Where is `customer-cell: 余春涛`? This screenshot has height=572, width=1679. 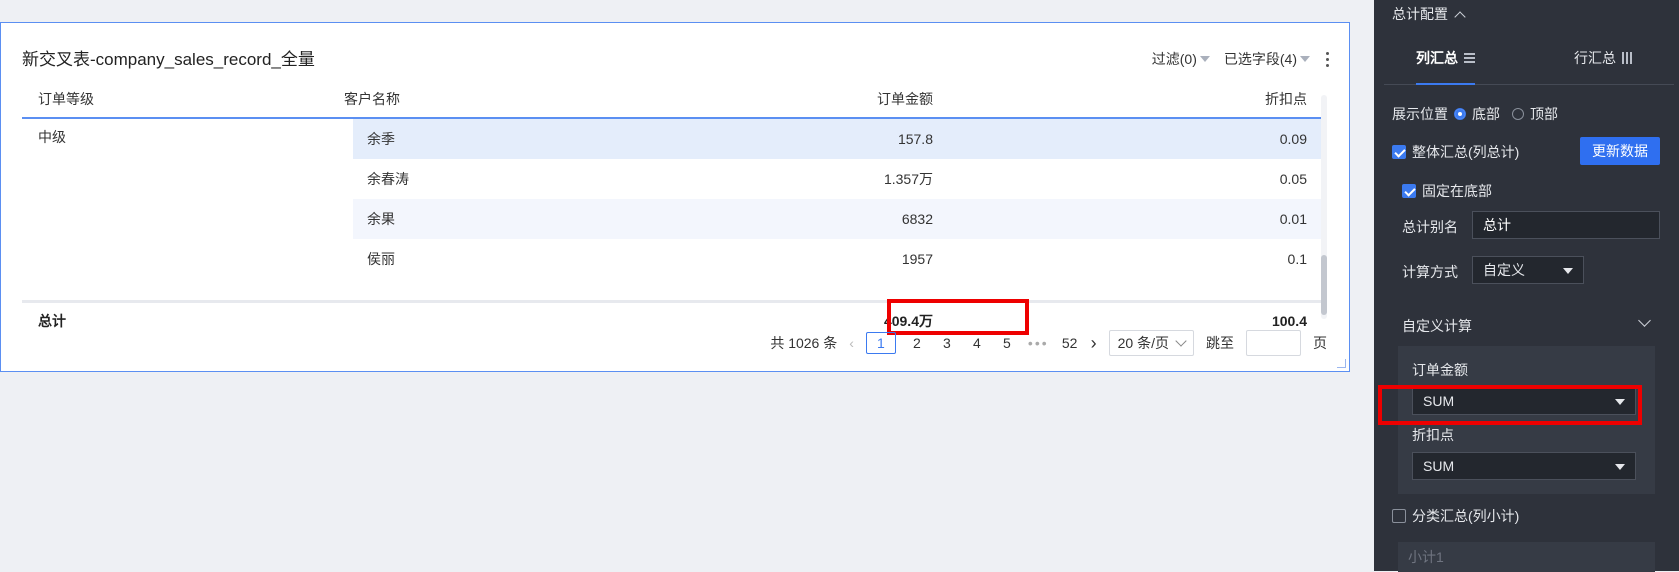
customer-cell: 余春涛 is located at coordinates (388, 179).